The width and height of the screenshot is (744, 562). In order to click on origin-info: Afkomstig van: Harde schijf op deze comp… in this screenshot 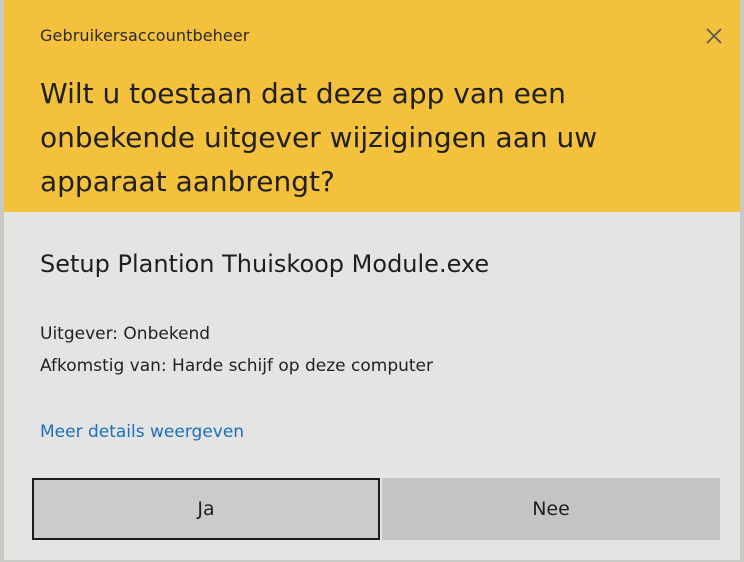, I will do `click(237, 366)`.